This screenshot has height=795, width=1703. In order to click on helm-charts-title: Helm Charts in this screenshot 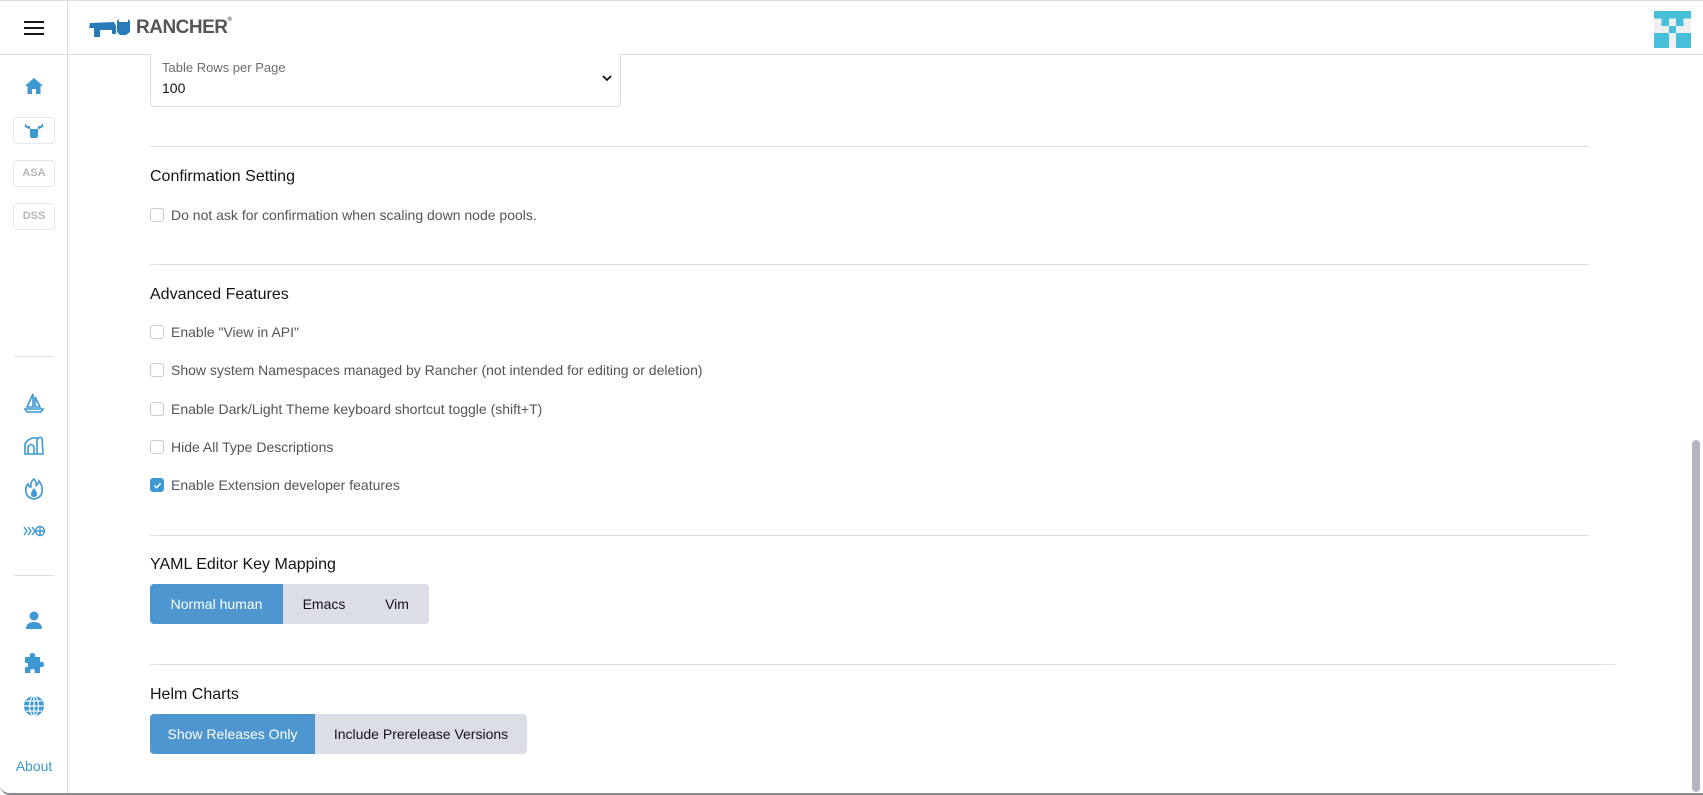, I will do `click(194, 694)`.